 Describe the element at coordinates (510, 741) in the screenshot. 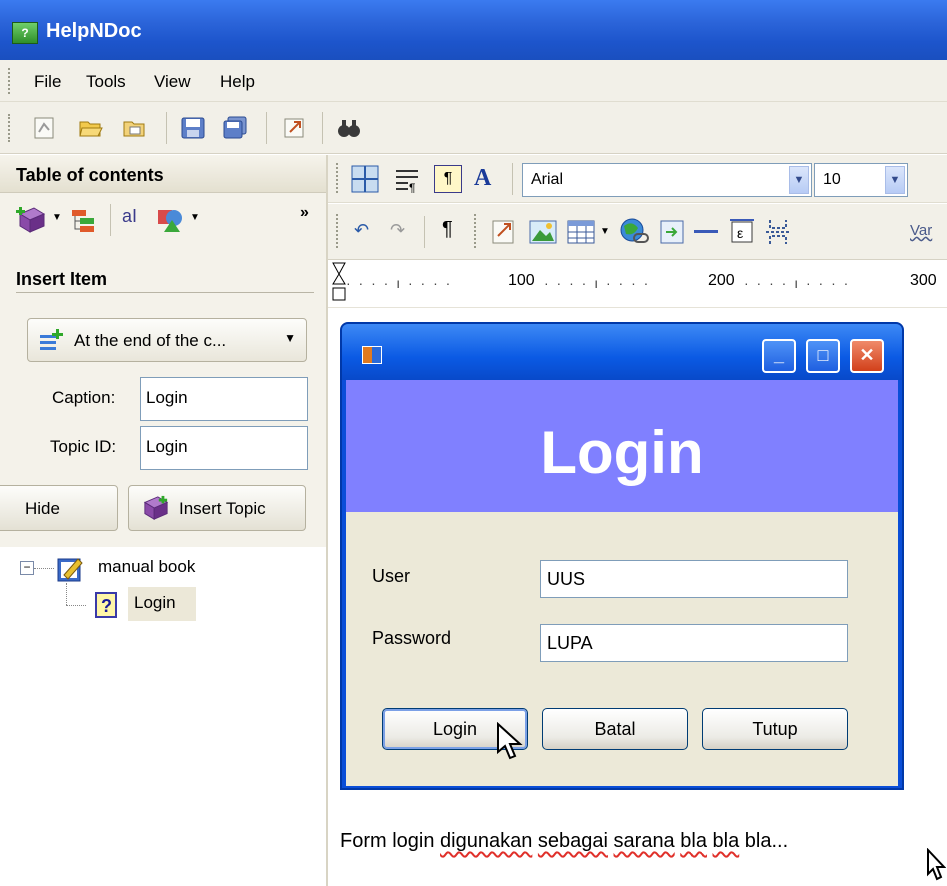

I see `mouse-cursor-icon` at that location.